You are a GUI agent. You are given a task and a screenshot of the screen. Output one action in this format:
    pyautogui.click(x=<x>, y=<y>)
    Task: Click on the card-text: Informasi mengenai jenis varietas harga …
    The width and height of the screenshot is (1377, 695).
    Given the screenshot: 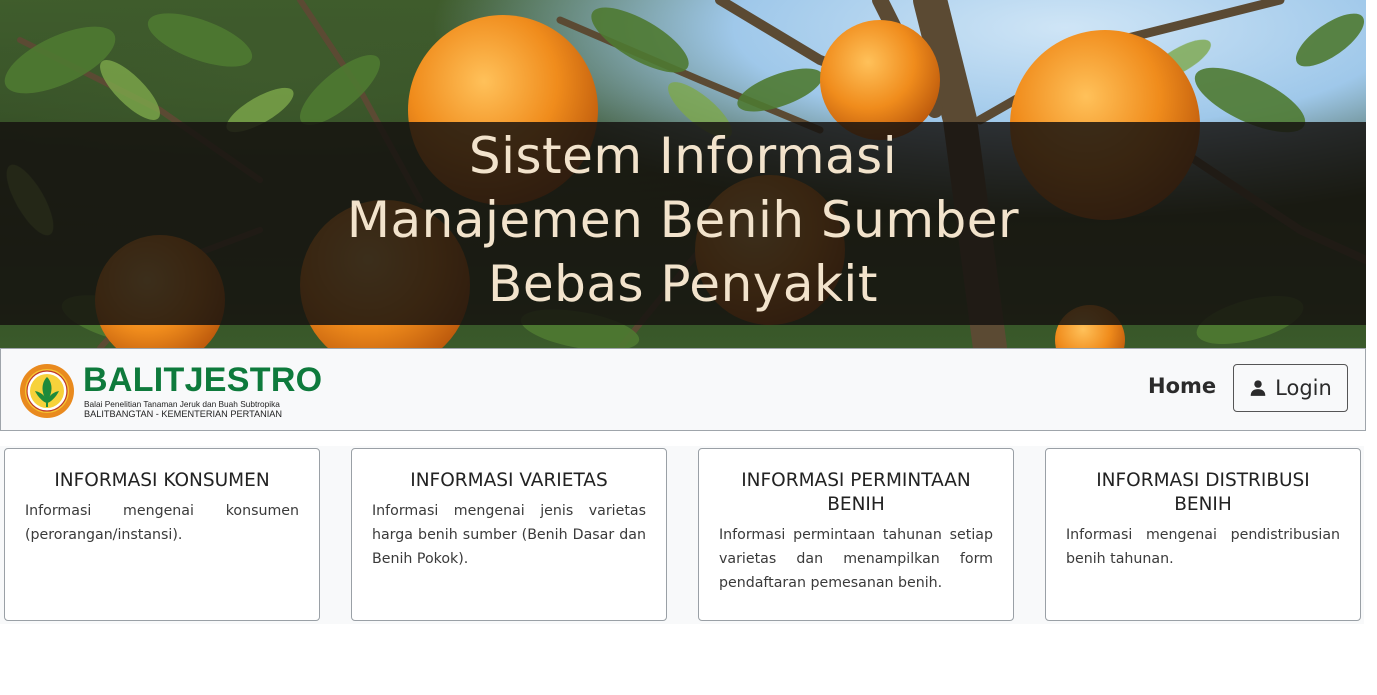 What is the action you would take?
    pyautogui.click(x=509, y=535)
    